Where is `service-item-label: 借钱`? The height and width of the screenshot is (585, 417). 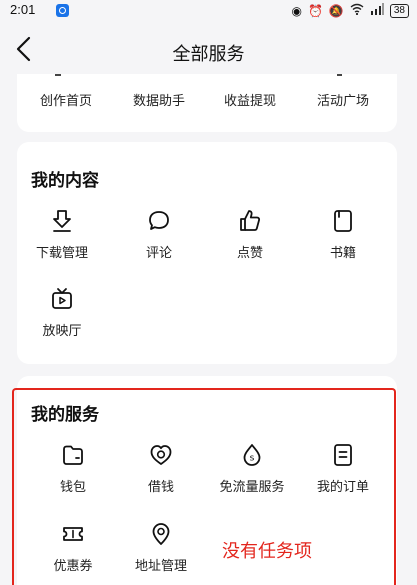 service-item-label: 借钱 is located at coordinates (160, 487).